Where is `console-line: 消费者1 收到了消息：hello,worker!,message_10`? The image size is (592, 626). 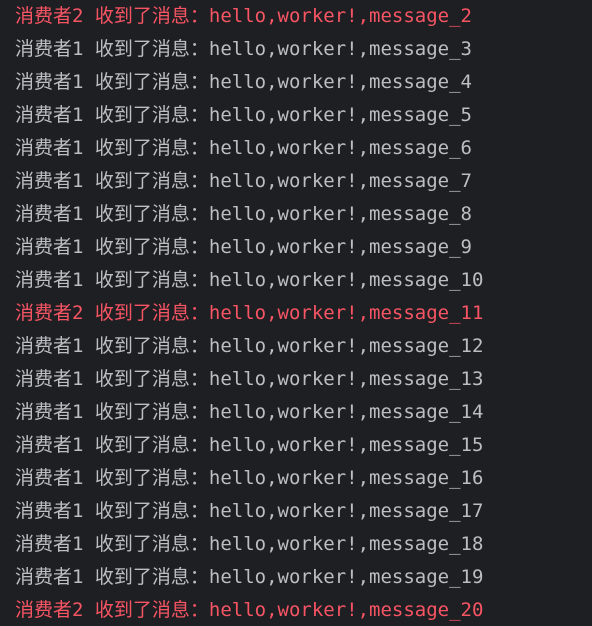 console-line: 消费者1 收到了消息：hello,worker!,message_10 is located at coordinates (249, 280).